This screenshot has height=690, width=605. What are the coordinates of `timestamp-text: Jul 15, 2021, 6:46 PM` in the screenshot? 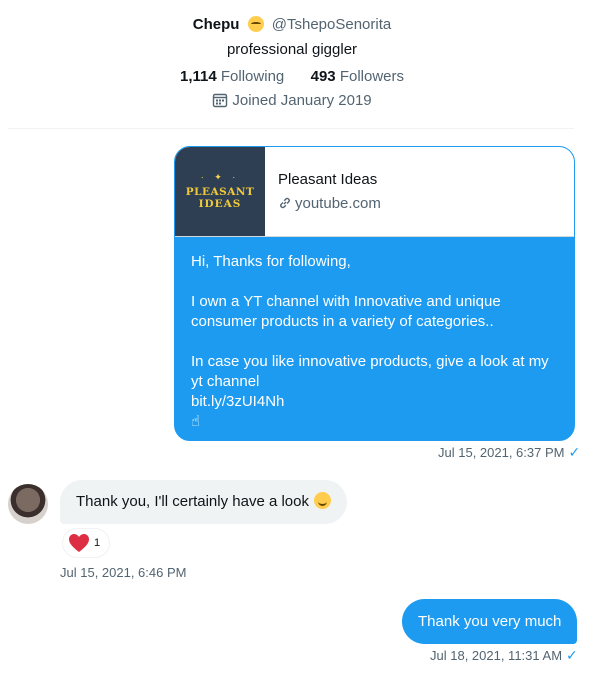 It's located at (123, 572).